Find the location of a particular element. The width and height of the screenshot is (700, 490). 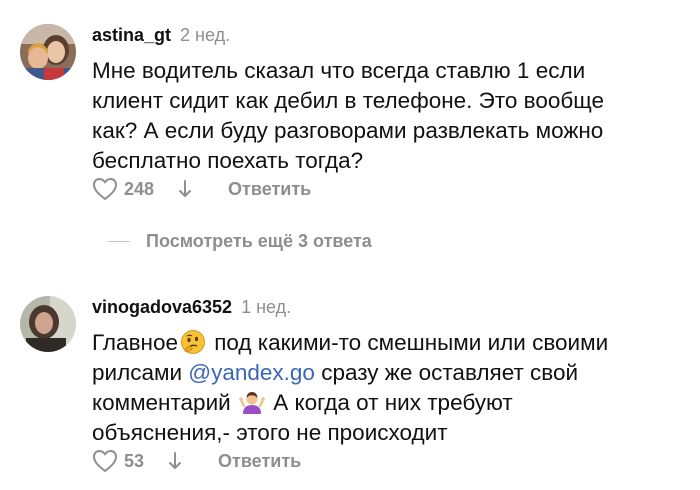

text-segment: сразу же оставляет свой is located at coordinates (446, 372).